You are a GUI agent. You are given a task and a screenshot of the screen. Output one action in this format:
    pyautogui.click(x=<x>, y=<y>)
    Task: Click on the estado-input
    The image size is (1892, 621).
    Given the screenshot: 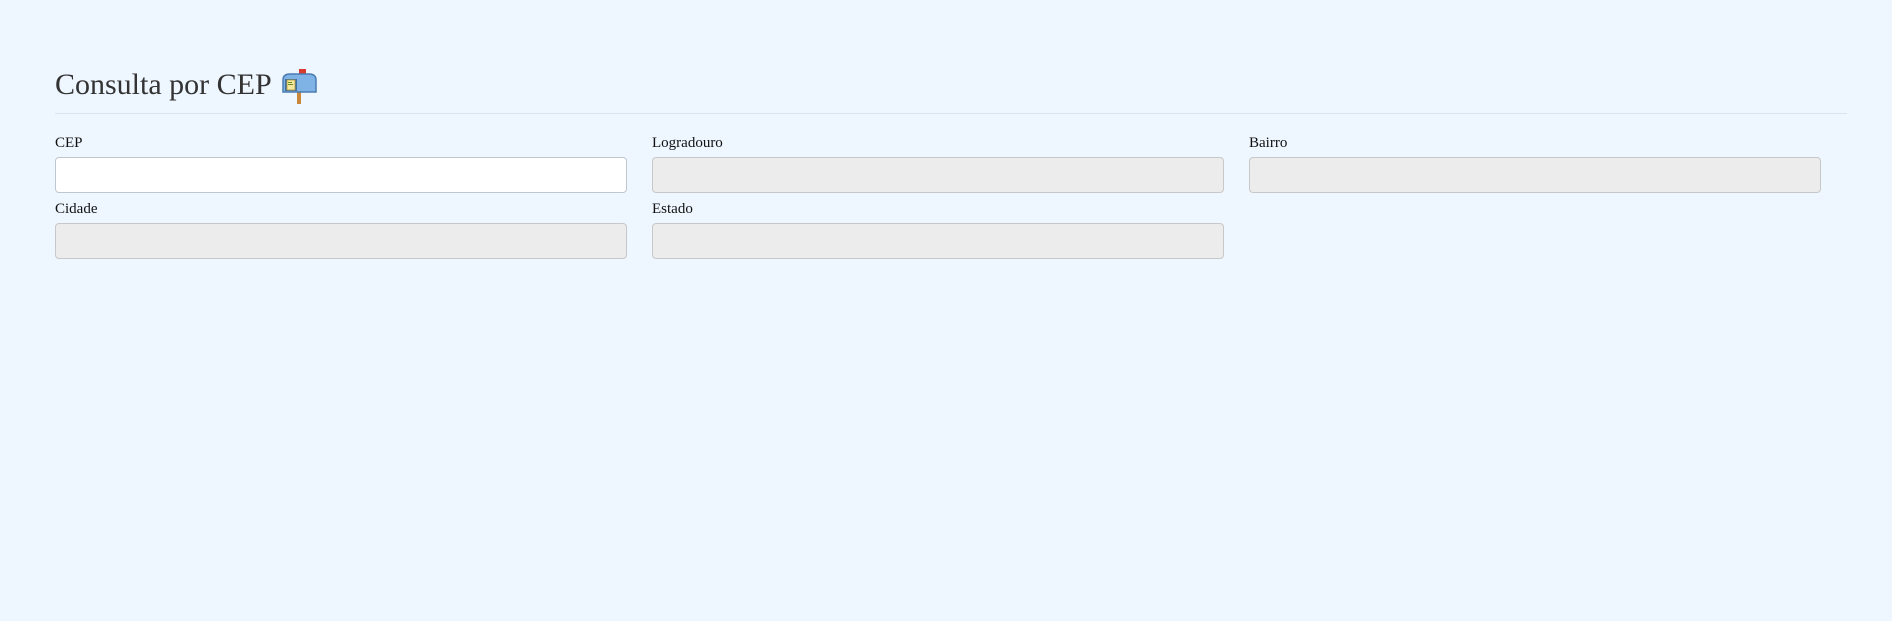 What is the action you would take?
    pyautogui.click(x=938, y=241)
    